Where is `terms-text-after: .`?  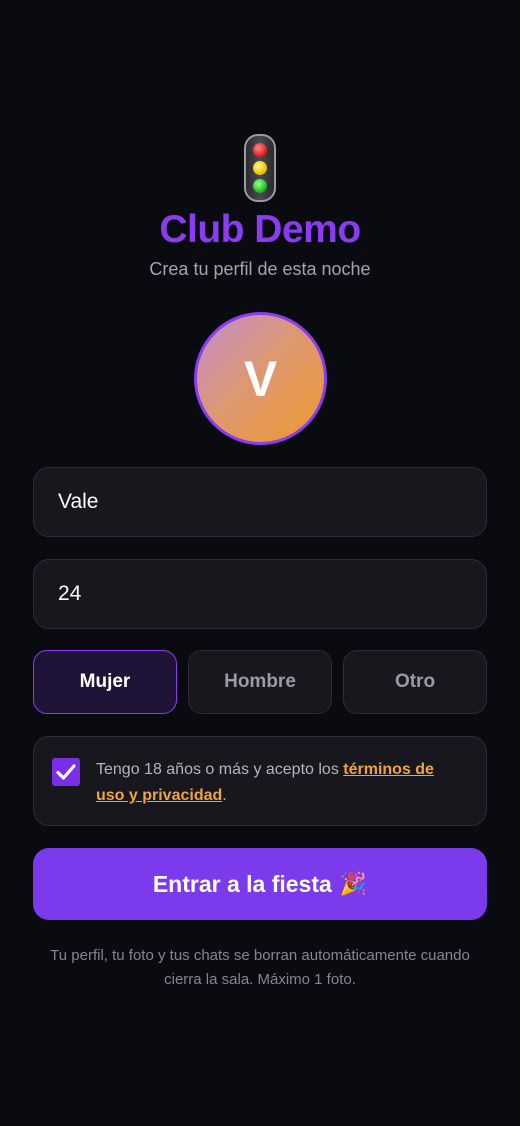 terms-text-after: . is located at coordinates (224, 795).